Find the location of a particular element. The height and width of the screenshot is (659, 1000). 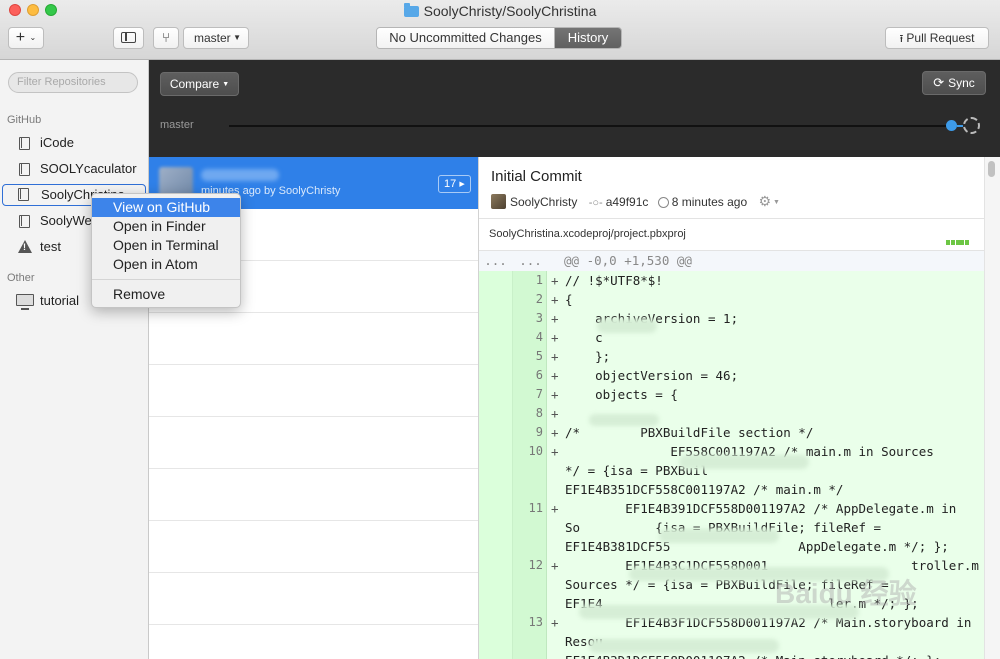

sidebar-item-label: test is located at coordinates (50, 246).